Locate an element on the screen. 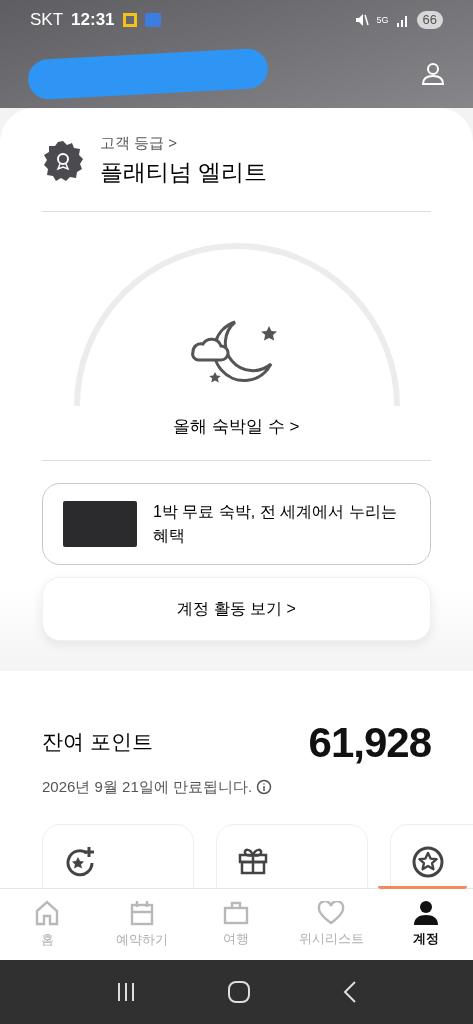  credit-card-promo: 1박 무료 숙박, 전 세계에서 누리는 혜택 is located at coordinates (236, 523).